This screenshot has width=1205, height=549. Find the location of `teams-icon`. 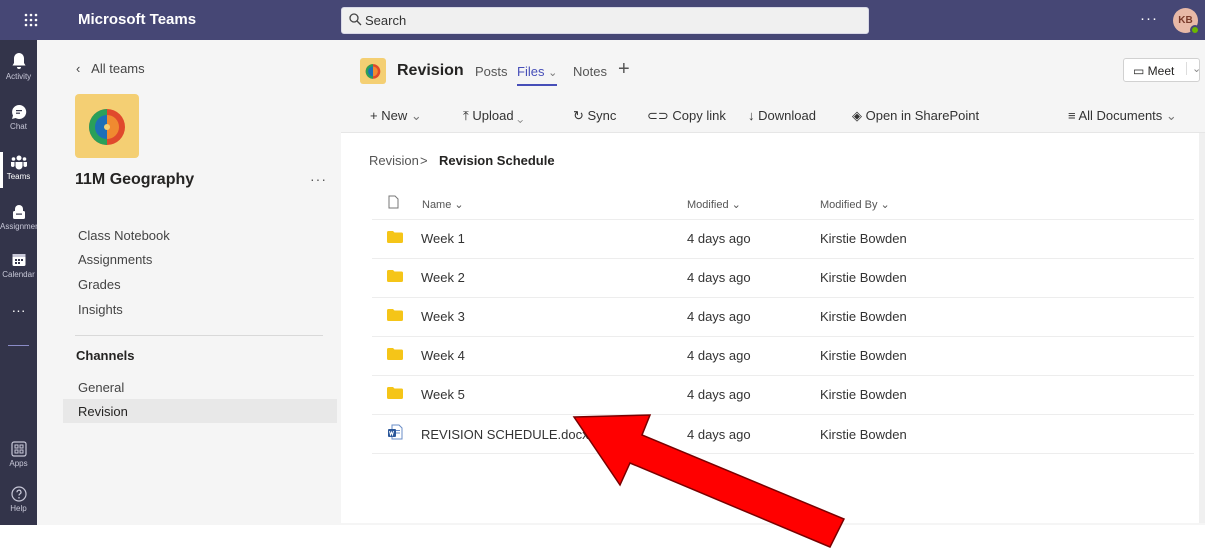

teams-icon is located at coordinates (18, 162).